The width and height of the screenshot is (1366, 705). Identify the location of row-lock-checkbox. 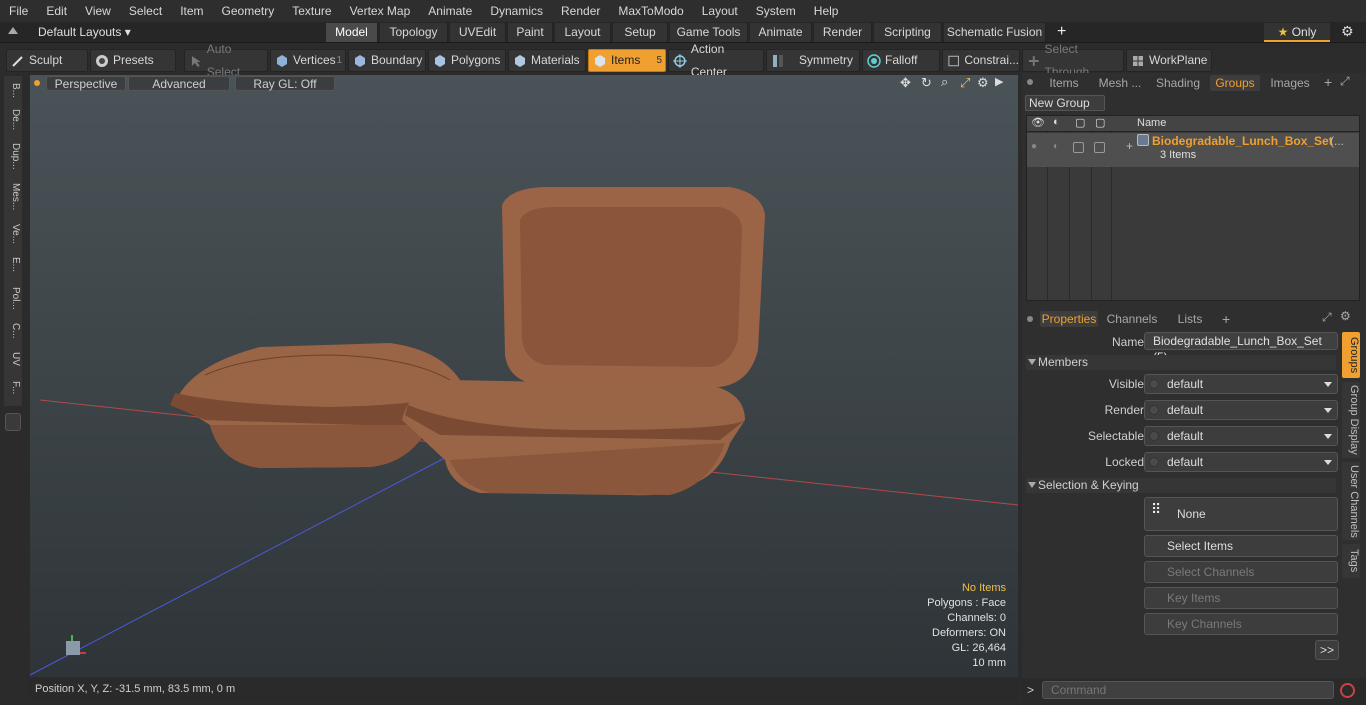
(1078, 147).